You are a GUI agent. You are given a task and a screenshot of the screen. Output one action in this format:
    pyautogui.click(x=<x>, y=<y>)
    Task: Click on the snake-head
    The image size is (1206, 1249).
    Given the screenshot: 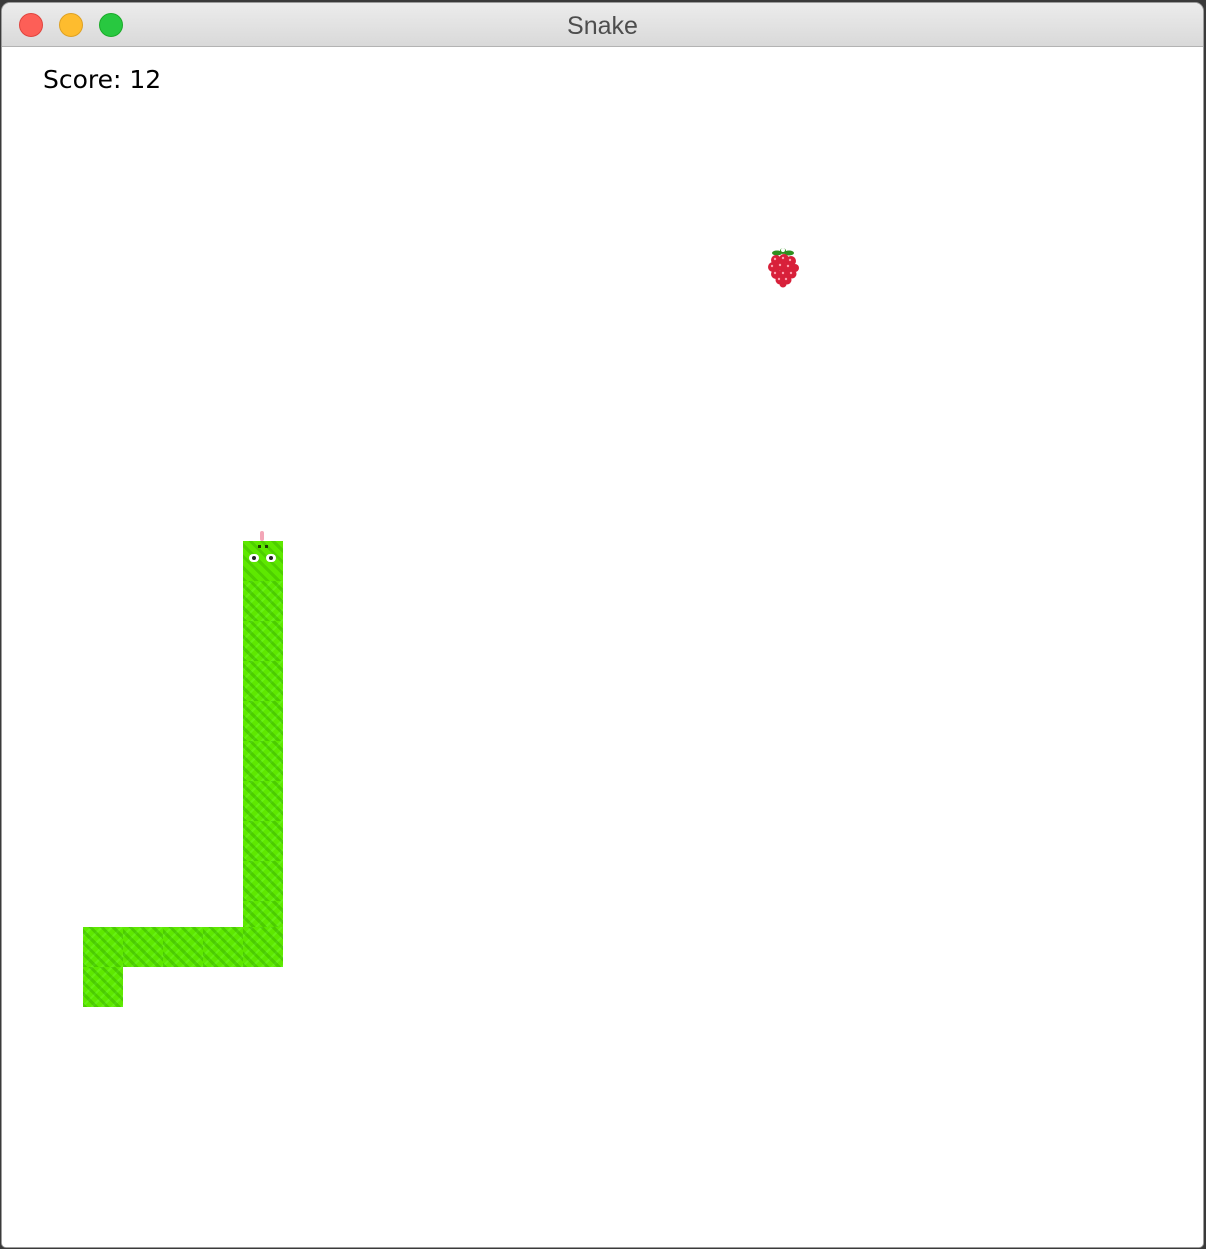 What is the action you would take?
    pyautogui.click(x=263, y=556)
    